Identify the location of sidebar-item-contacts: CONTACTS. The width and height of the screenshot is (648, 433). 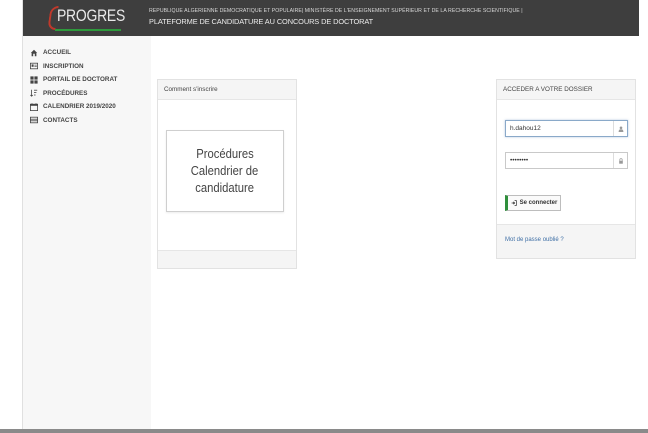
(73, 121).